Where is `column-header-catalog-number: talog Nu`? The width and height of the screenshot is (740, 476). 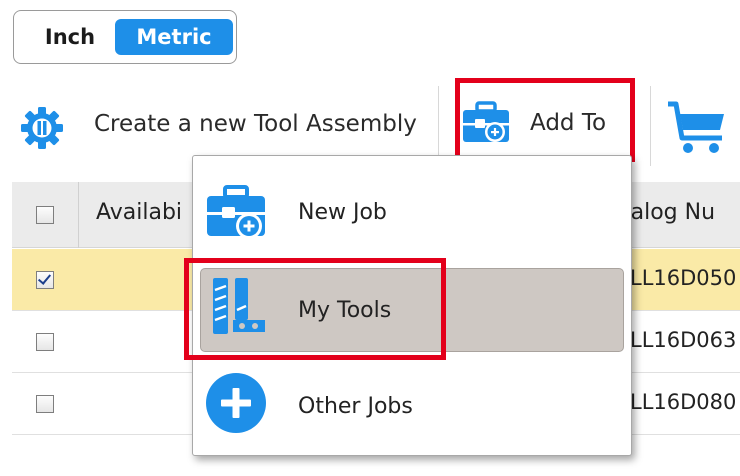 column-header-catalog-number: talog Nu is located at coordinates (668, 212).